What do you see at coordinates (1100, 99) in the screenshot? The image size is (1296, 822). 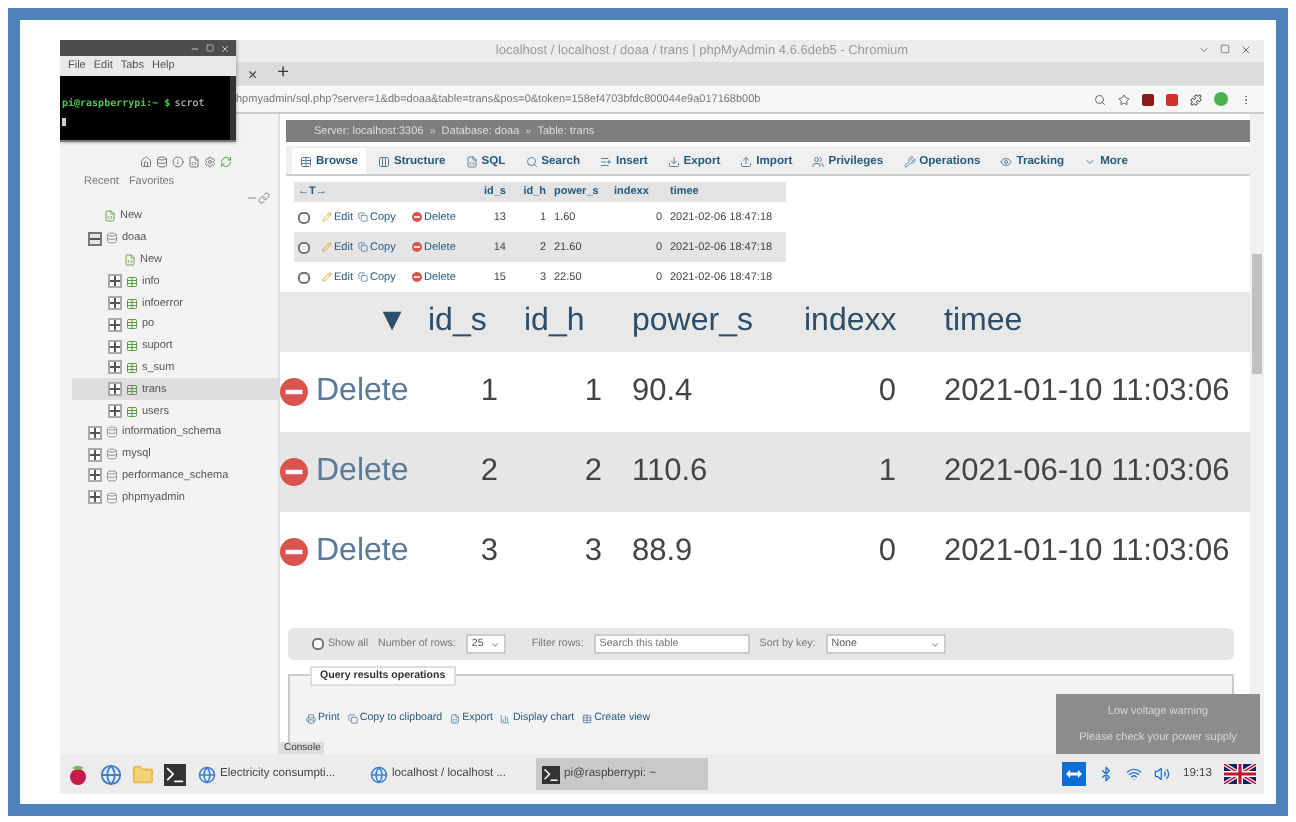 I see `zoom-icon` at bounding box center [1100, 99].